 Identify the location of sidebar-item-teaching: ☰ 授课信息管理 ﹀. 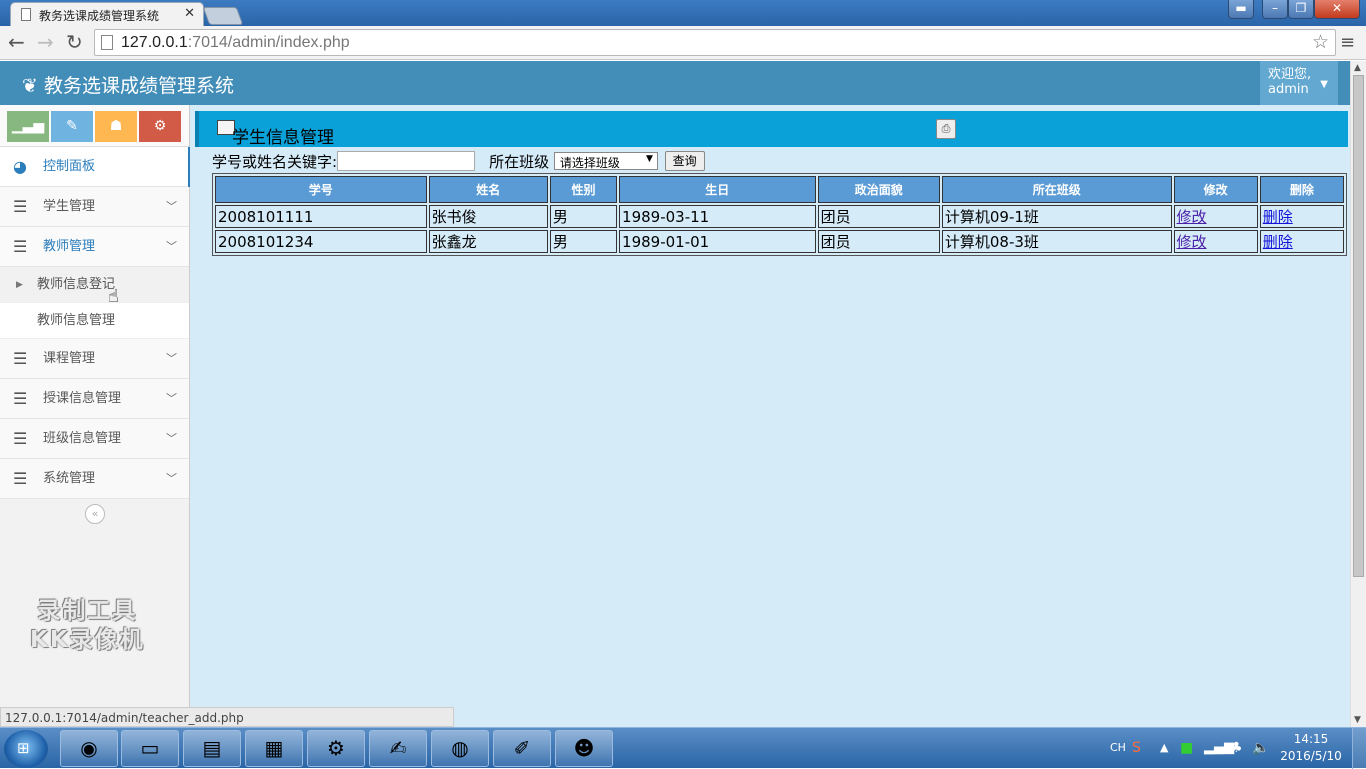
(94, 399).